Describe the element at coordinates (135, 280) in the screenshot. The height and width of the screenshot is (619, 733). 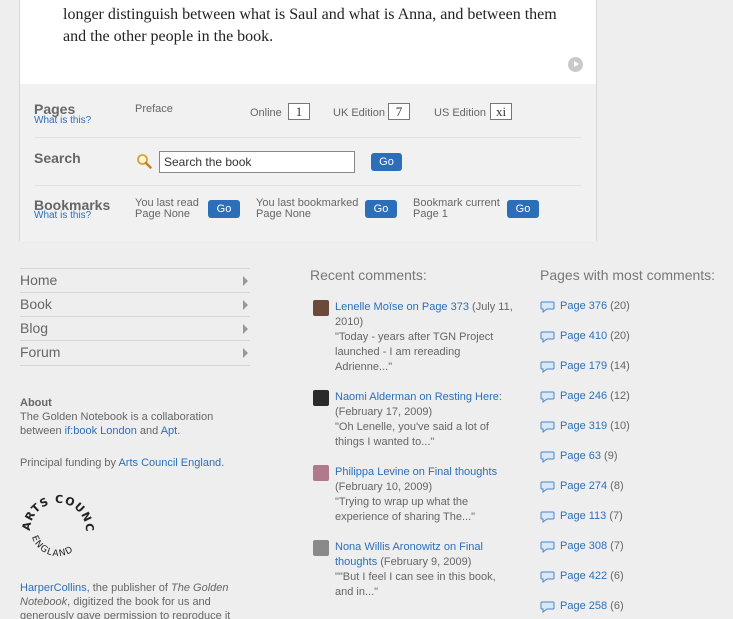
I see `nav-item-home: Home` at that location.